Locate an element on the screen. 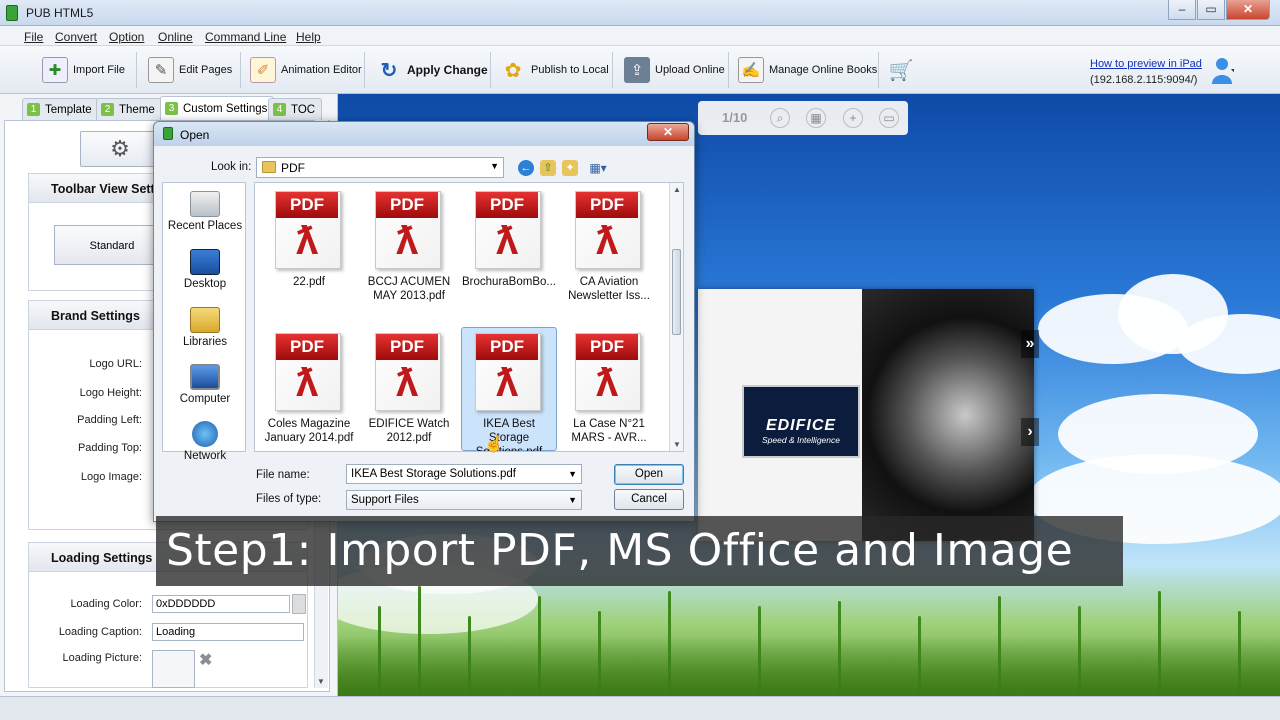 The height and width of the screenshot is (720, 1280). refresh-icon: ↻ is located at coordinates (389, 70).